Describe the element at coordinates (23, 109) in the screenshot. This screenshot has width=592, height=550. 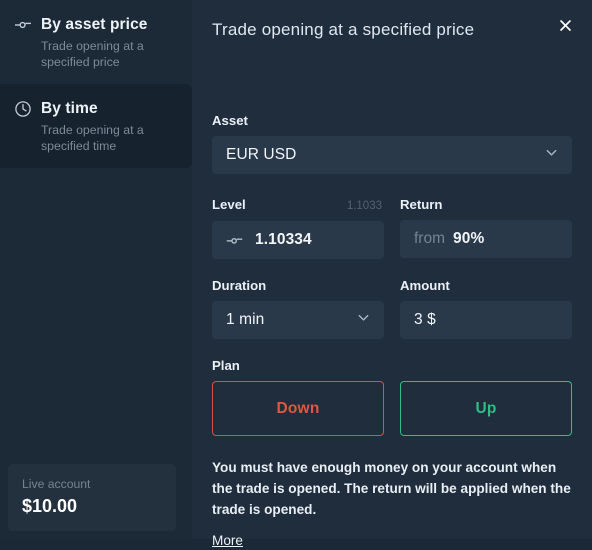
I see `clock-icon` at that location.